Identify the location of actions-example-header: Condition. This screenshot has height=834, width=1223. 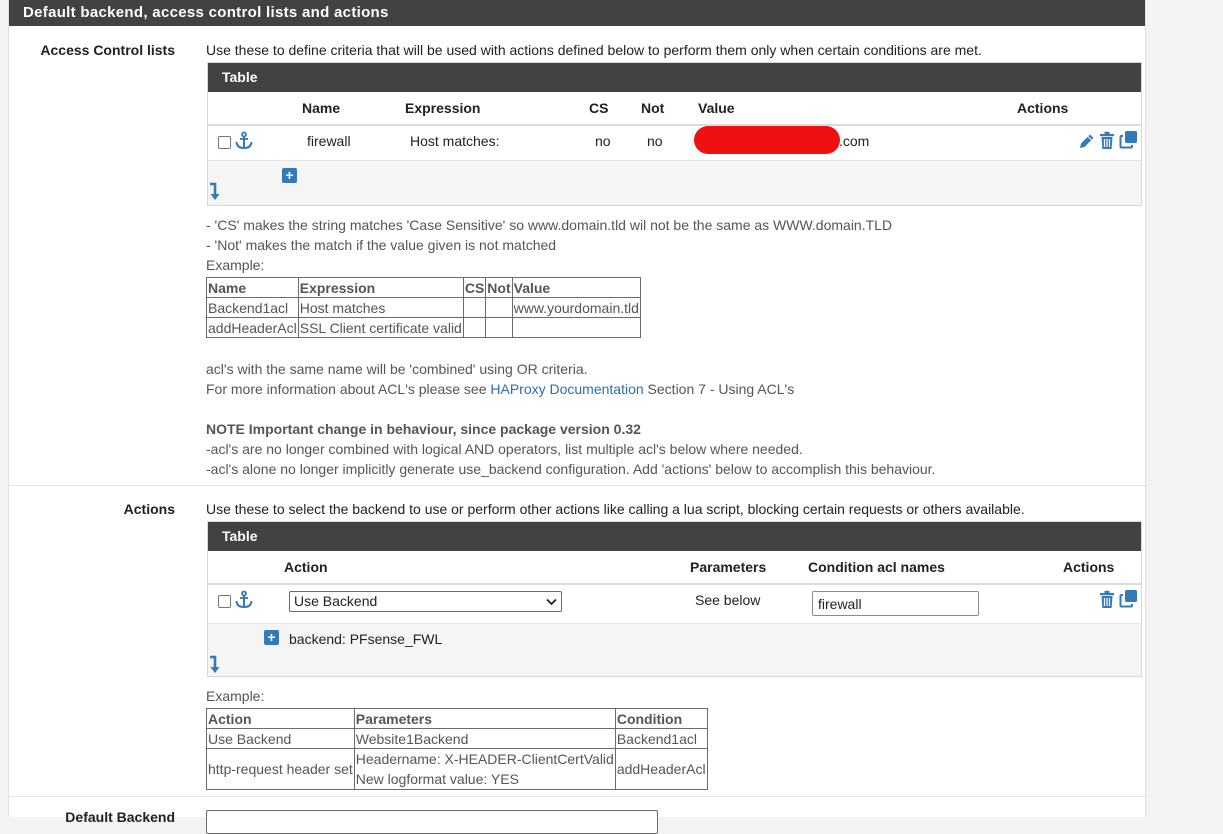
(661, 718).